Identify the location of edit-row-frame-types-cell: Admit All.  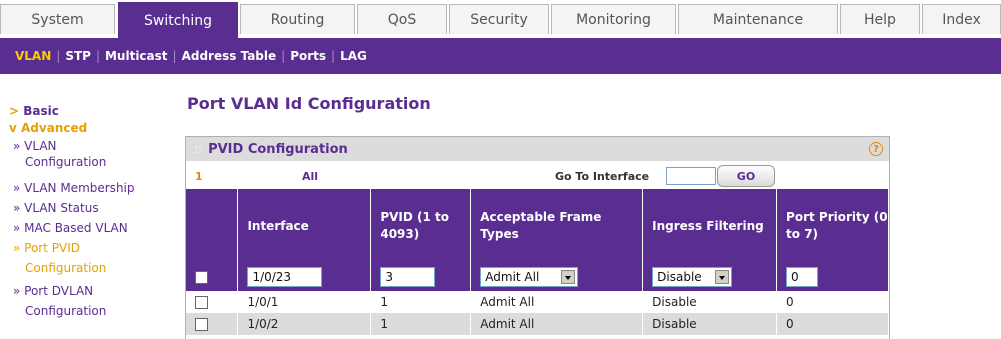
(557, 277).